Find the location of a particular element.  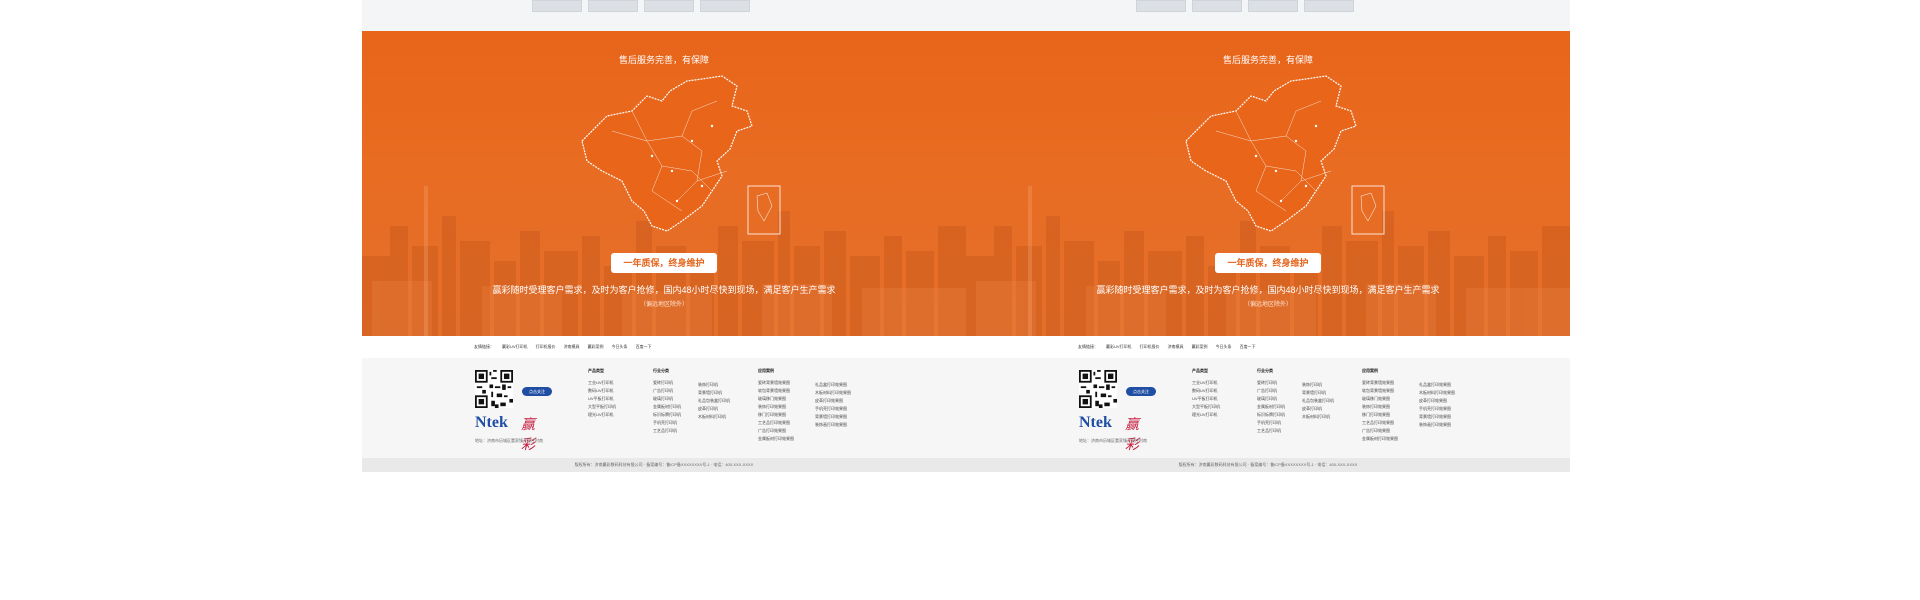

logo-text: Ntek is located at coordinates (491, 422).